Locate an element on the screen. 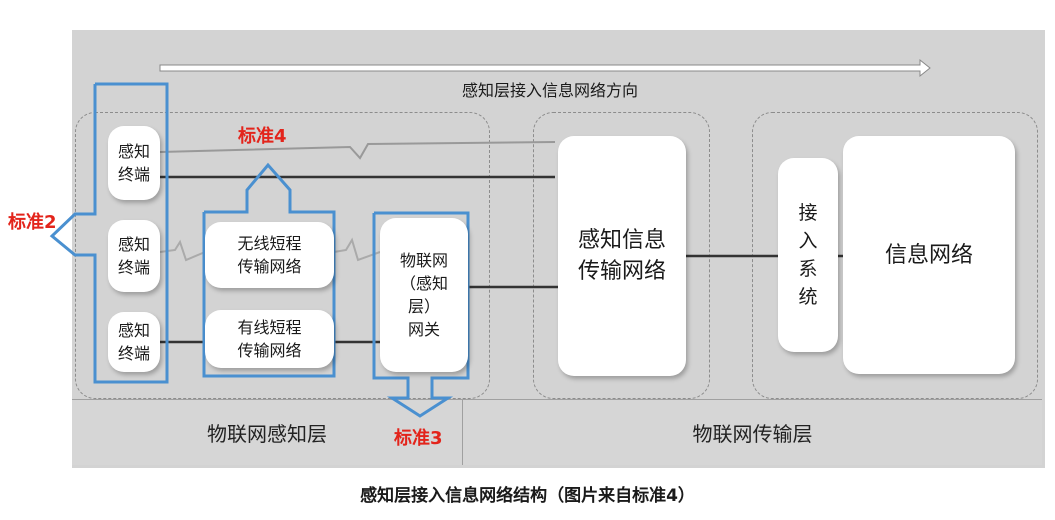 The height and width of the screenshot is (520, 1055). sensing-terminal-2: 感知 终端 is located at coordinates (134, 256).